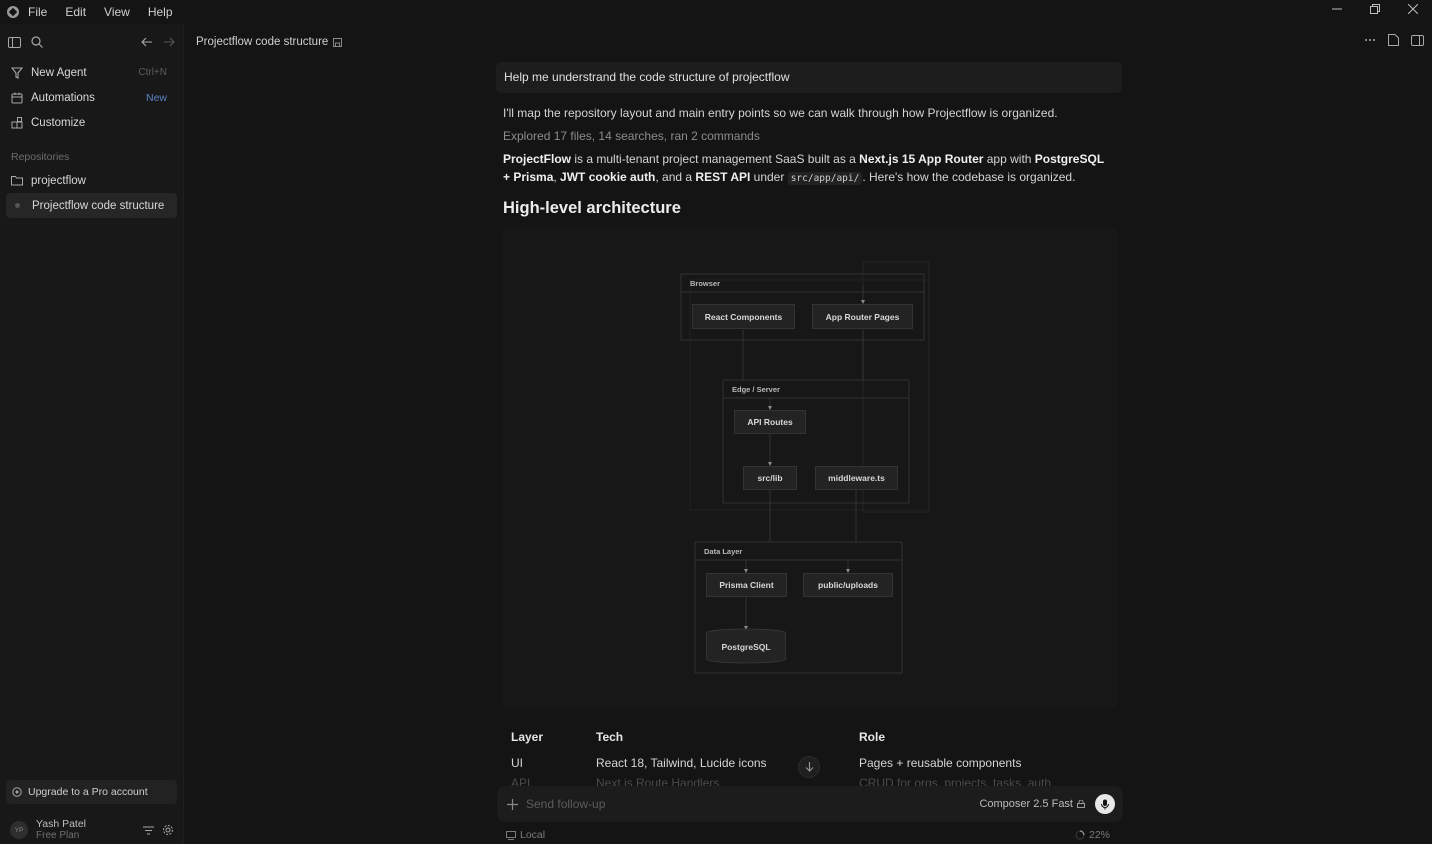 Image resolution: width=1432 pixels, height=844 pixels. What do you see at coordinates (1370, 40) in the screenshot?
I see `more-icon` at bounding box center [1370, 40].